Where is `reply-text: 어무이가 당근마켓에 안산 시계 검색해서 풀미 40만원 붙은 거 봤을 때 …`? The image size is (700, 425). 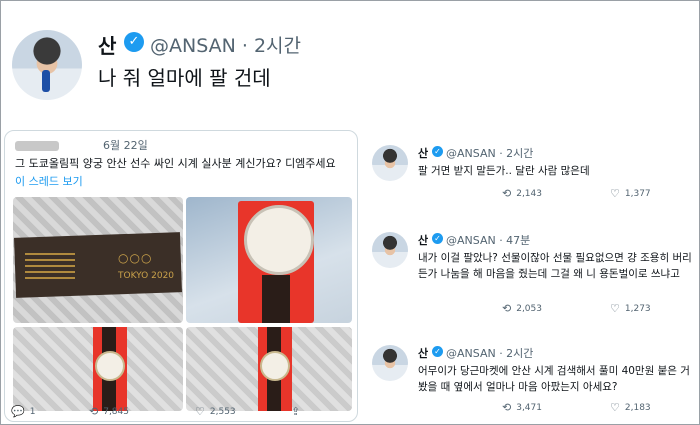
reply-text: 어무이가 당근마켓에 안산 시계 검색해서 풀미 40만원 붙은 거 봤을 때 … is located at coordinates (554, 379).